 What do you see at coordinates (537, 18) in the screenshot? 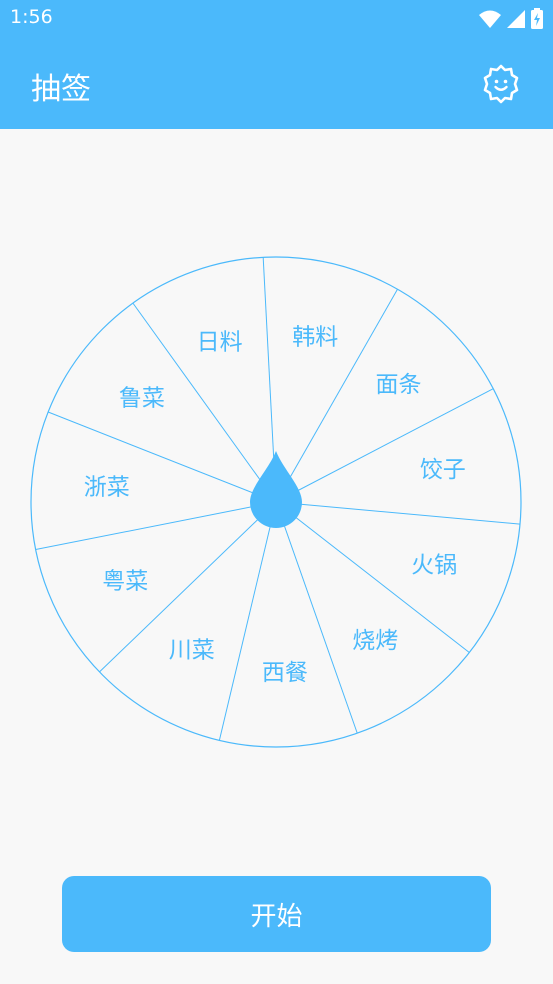
I see `battery-icon` at bounding box center [537, 18].